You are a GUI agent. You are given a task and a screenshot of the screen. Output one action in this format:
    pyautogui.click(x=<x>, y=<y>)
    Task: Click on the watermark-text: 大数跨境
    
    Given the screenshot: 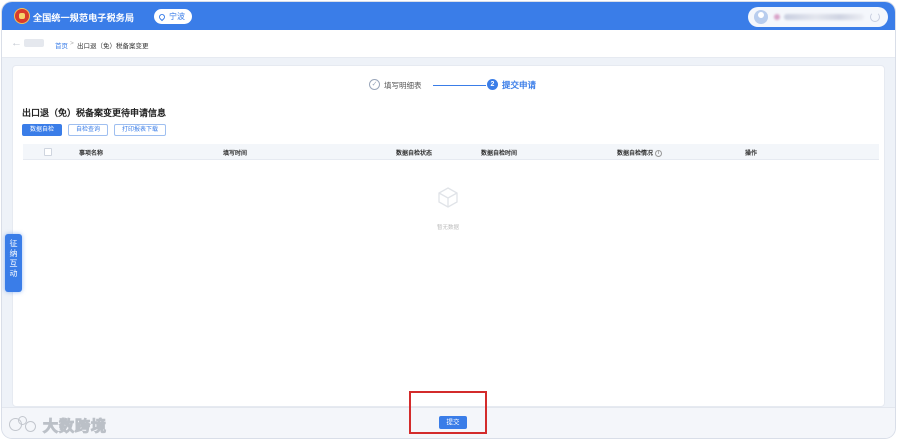 What is the action you would take?
    pyautogui.click(x=75, y=426)
    